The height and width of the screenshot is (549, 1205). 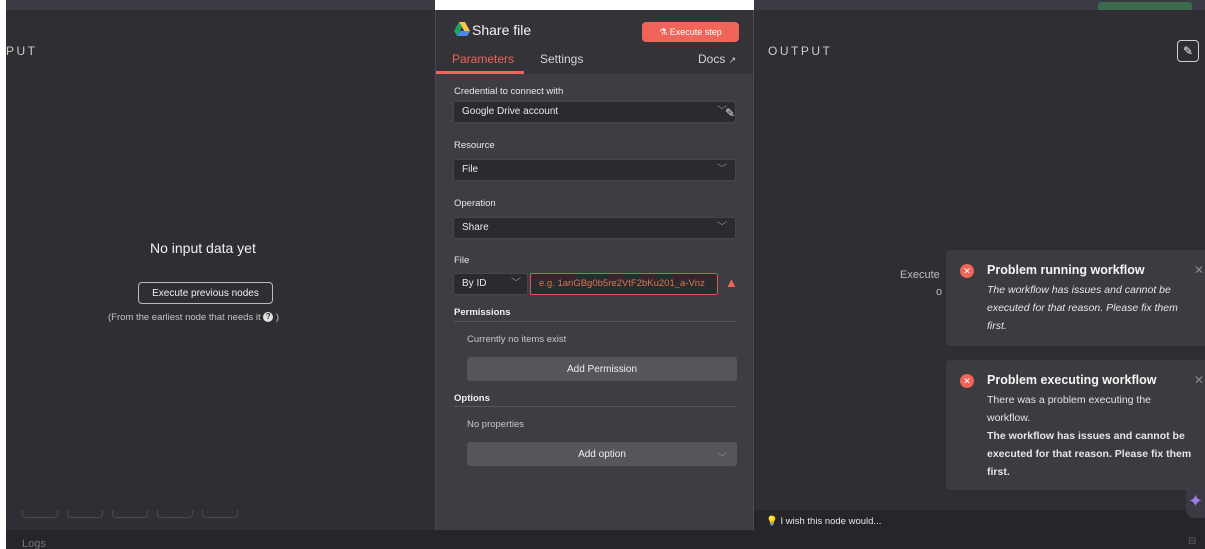 I want to click on resource-label: Resource, so click(x=474, y=145).